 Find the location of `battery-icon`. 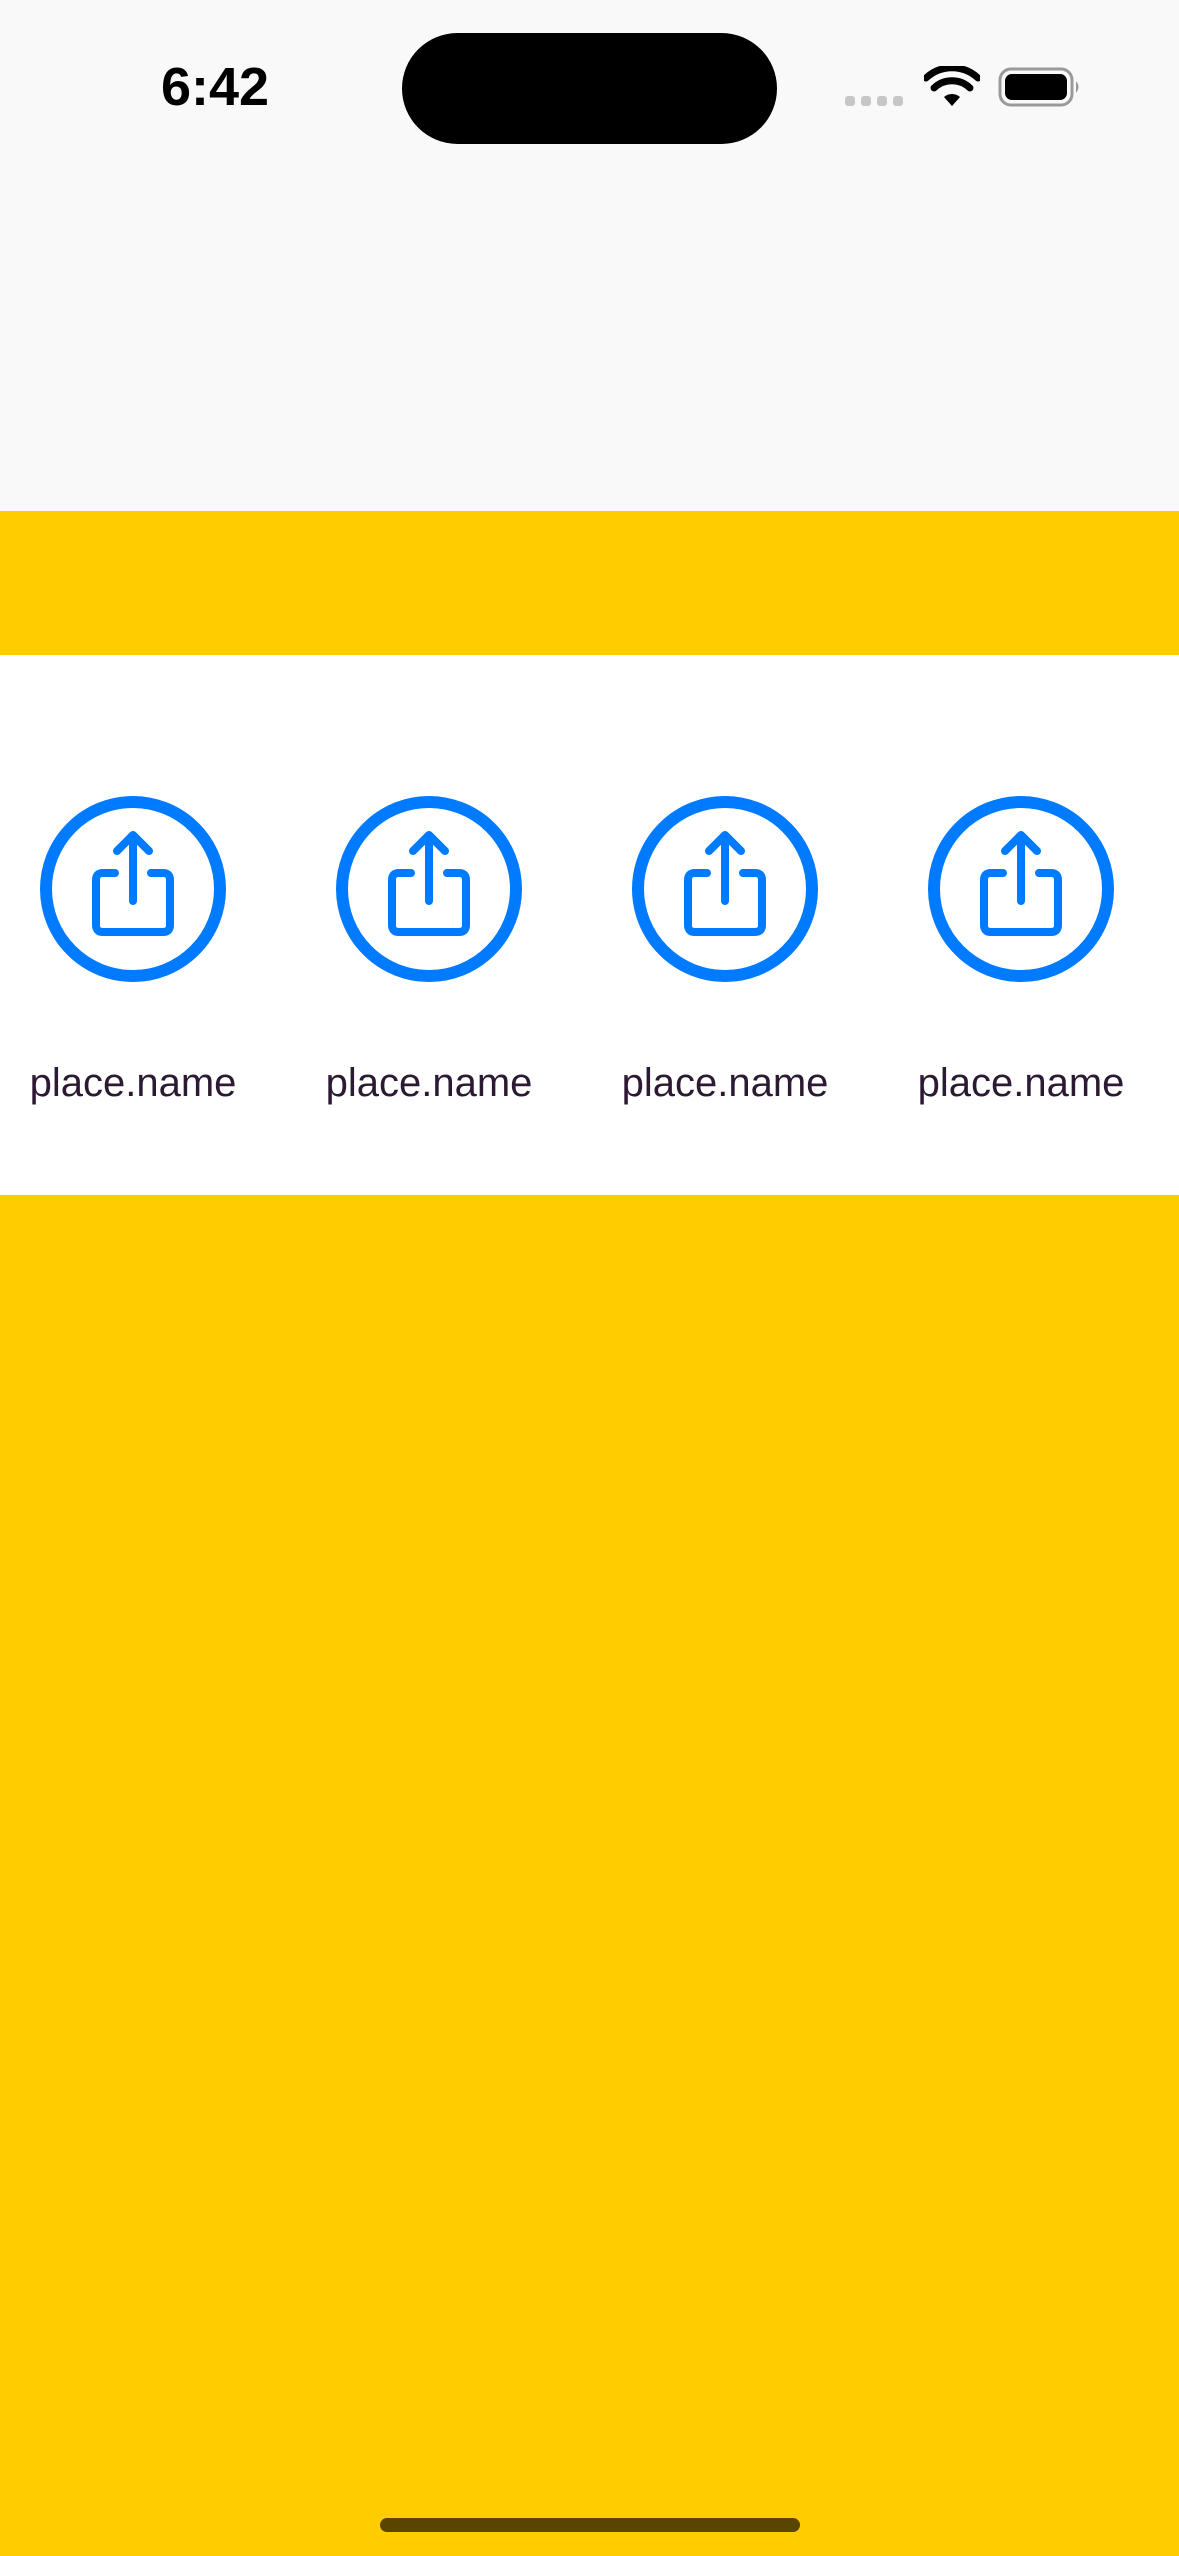

battery-icon is located at coordinates (1038, 87).